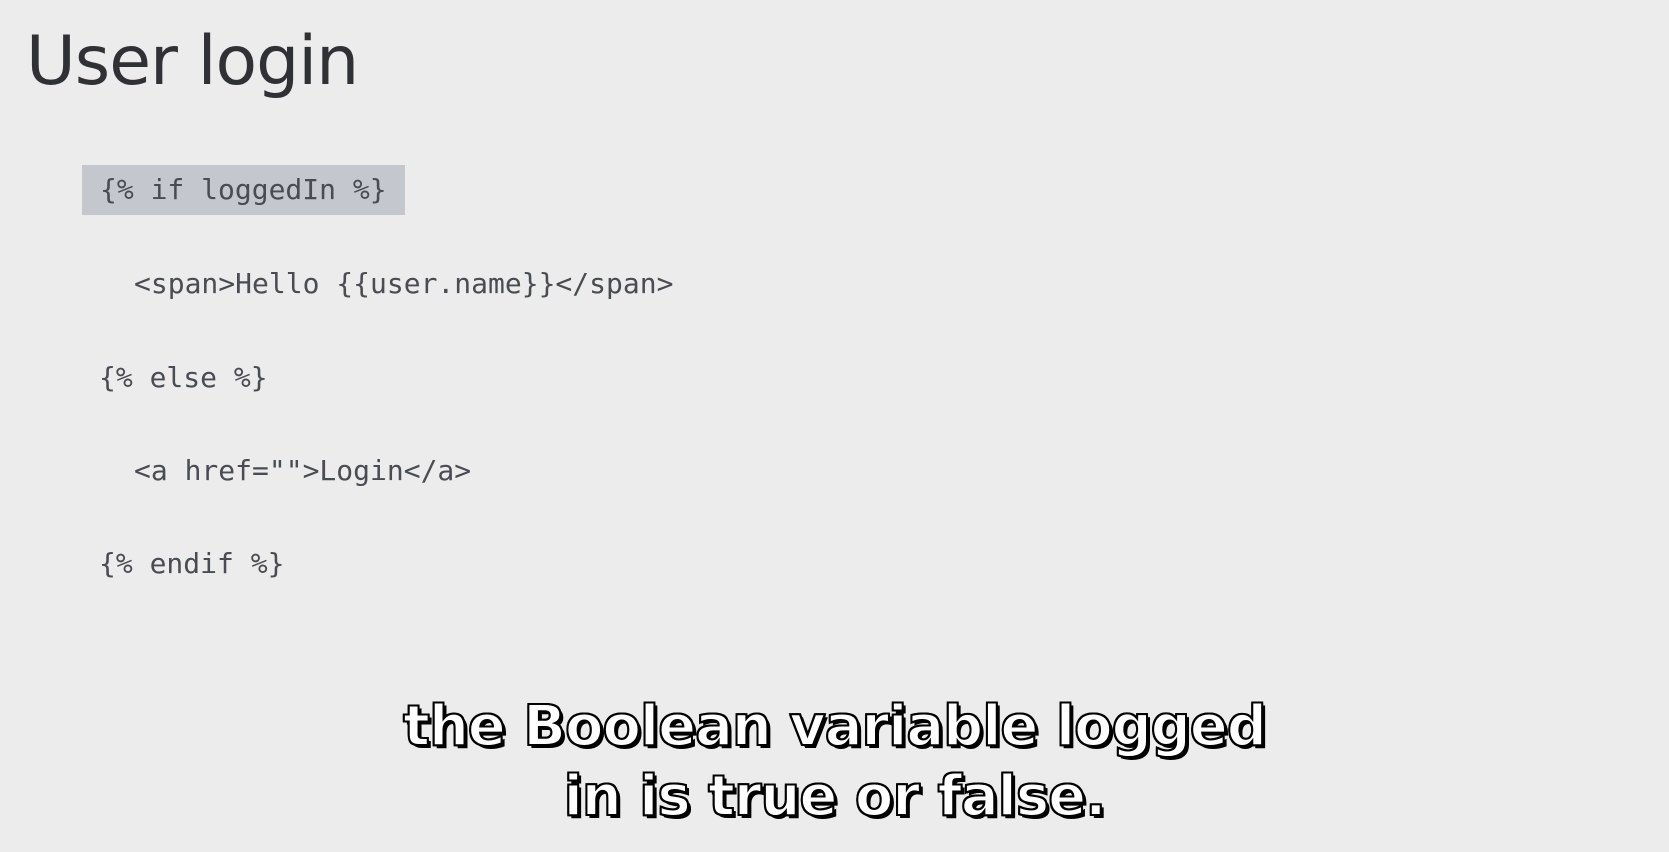 The width and height of the screenshot is (1669, 852). What do you see at coordinates (183, 377) in the screenshot?
I see `code-line-else: {% else %}` at bounding box center [183, 377].